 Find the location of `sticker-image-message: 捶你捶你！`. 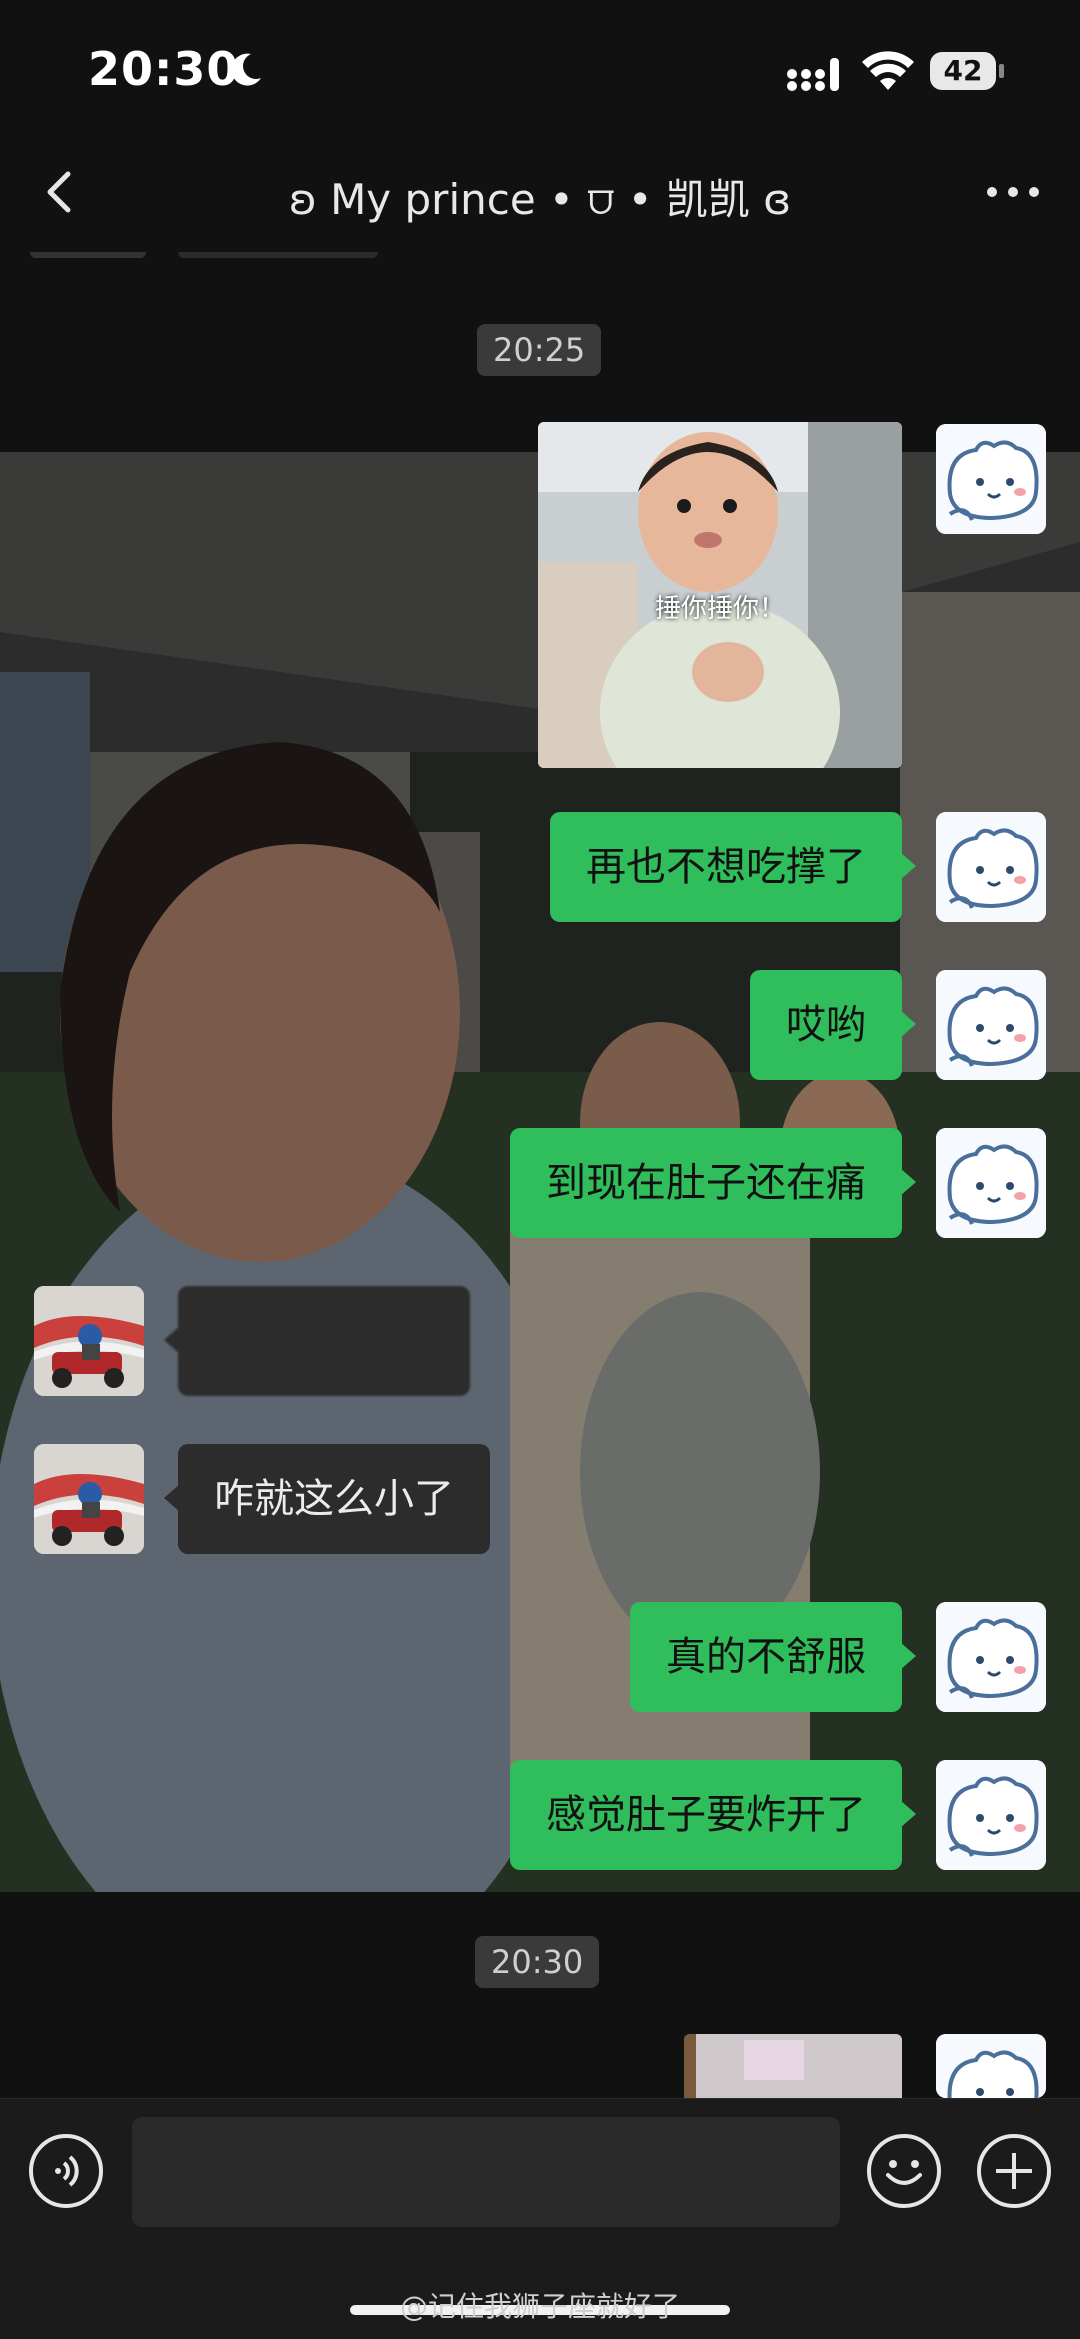

sticker-image-message: 捶你捶你！ is located at coordinates (720, 595).